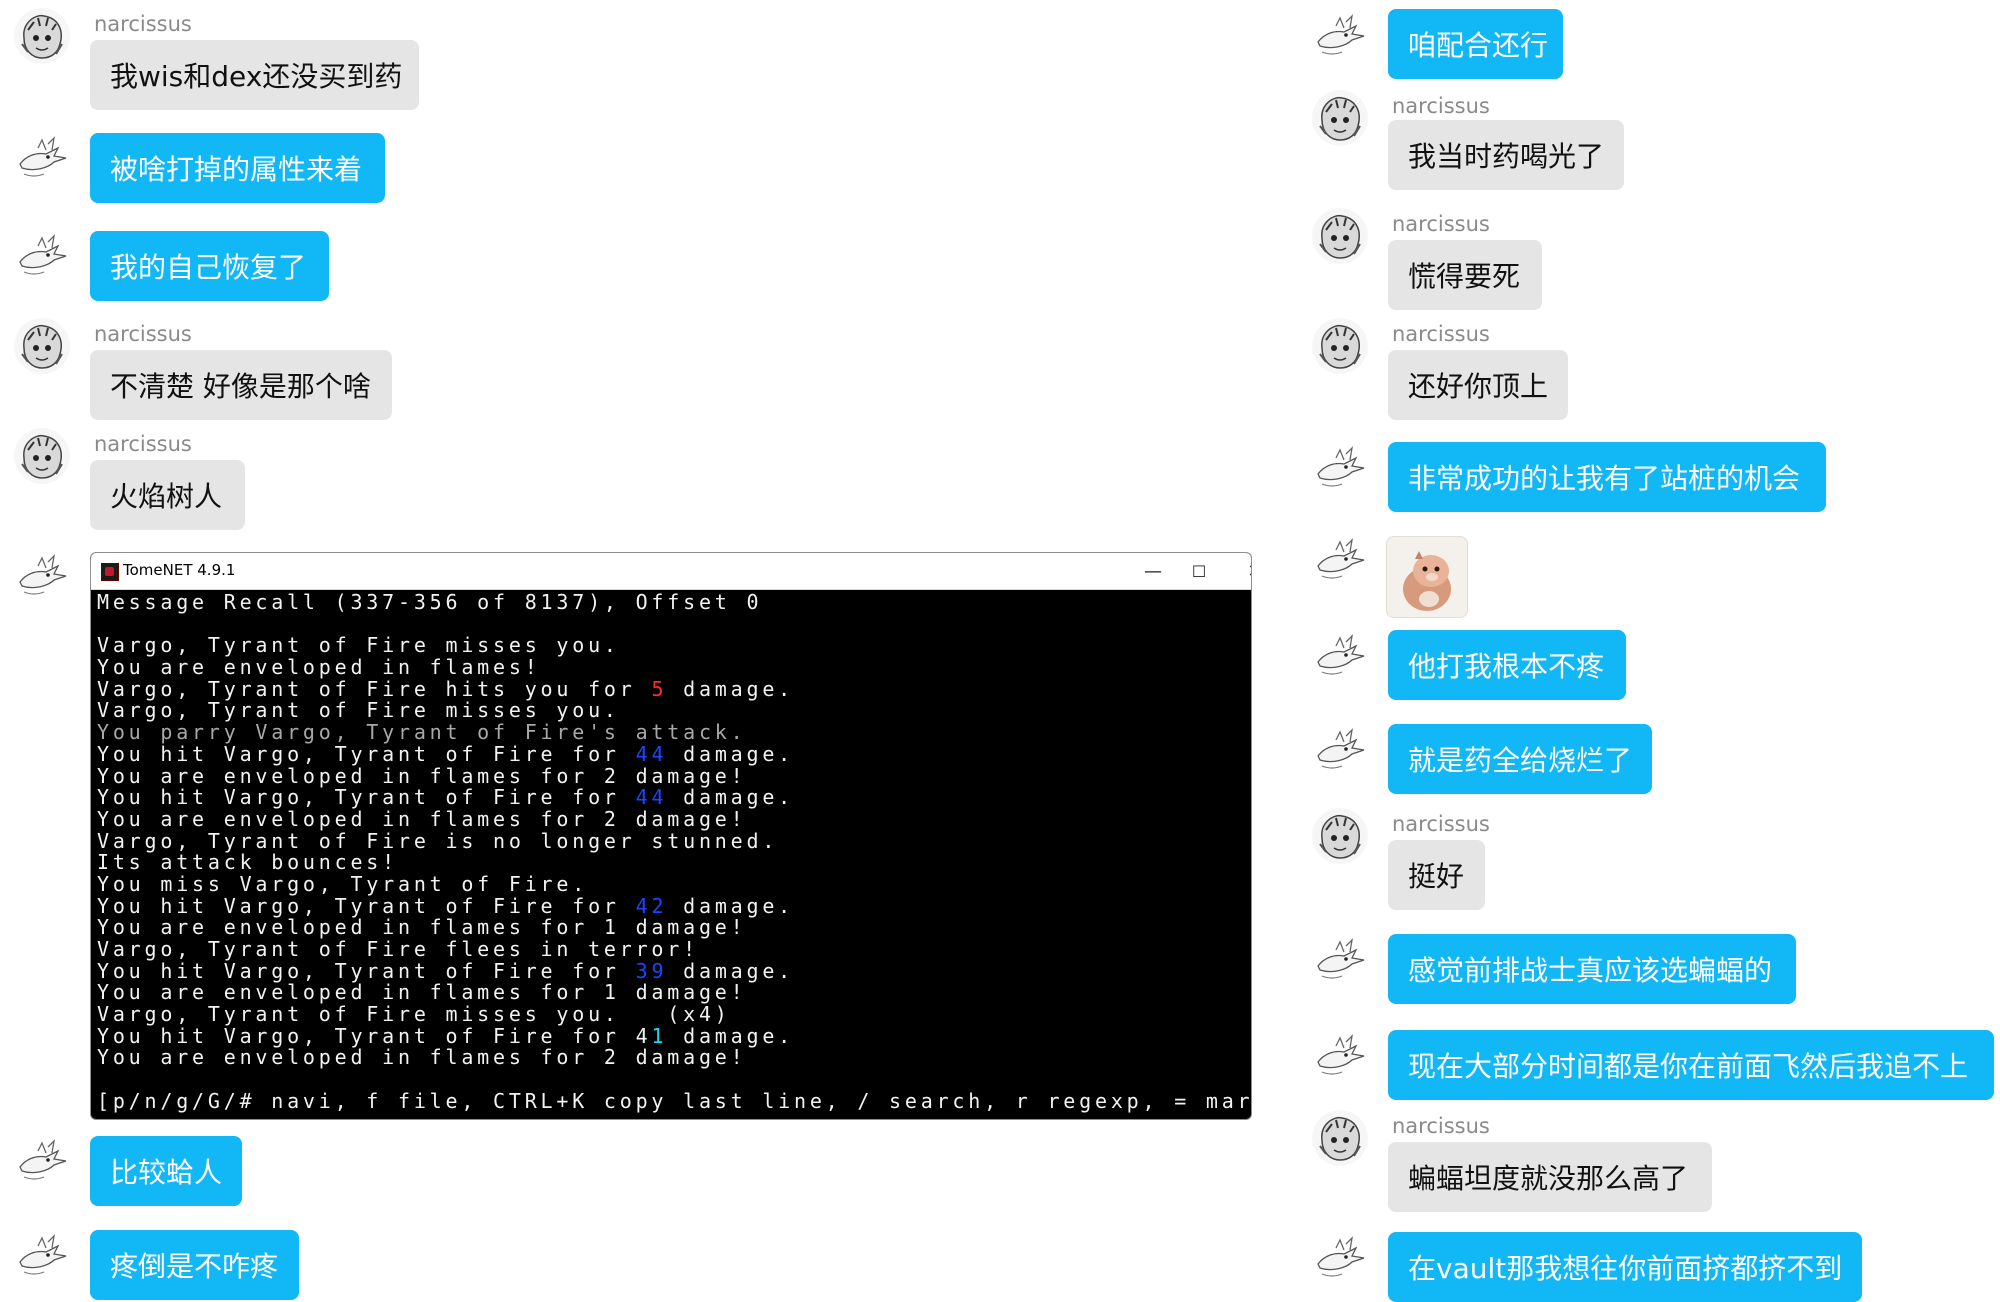 Image resolution: width=2000 pixels, height=1302 pixels. I want to click on log-line: You are enveloped in flames!, so click(671, 667).